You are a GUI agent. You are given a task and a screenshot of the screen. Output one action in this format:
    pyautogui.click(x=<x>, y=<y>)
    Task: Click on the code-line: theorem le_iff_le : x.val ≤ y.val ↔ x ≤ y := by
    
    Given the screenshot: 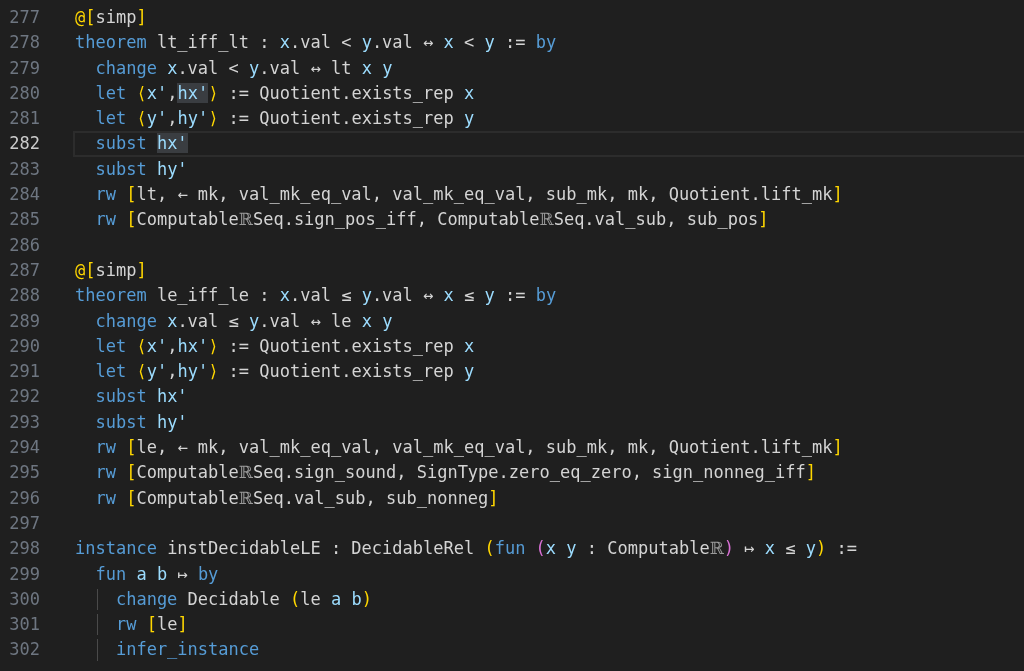 What is the action you would take?
    pyautogui.click(x=316, y=296)
    